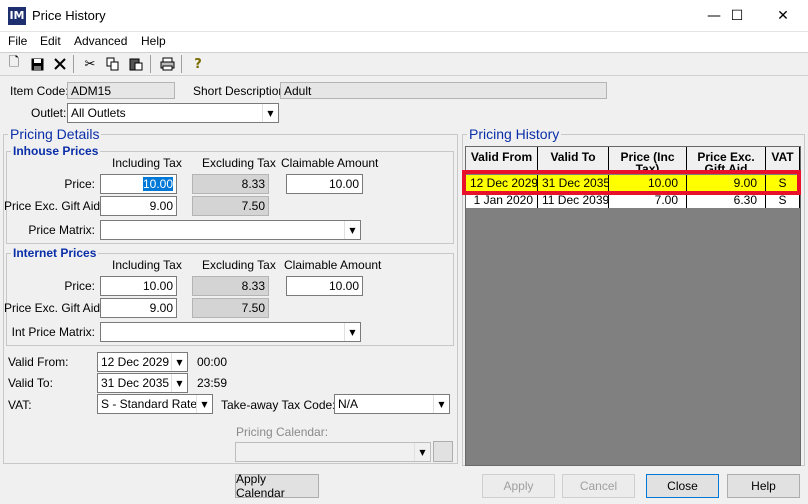 The image size is (808, 504). Describe the element at coordinates (53, 332) in the screenshot. I see `int-price-matrix-label: Int Price Matrix:` at that location.